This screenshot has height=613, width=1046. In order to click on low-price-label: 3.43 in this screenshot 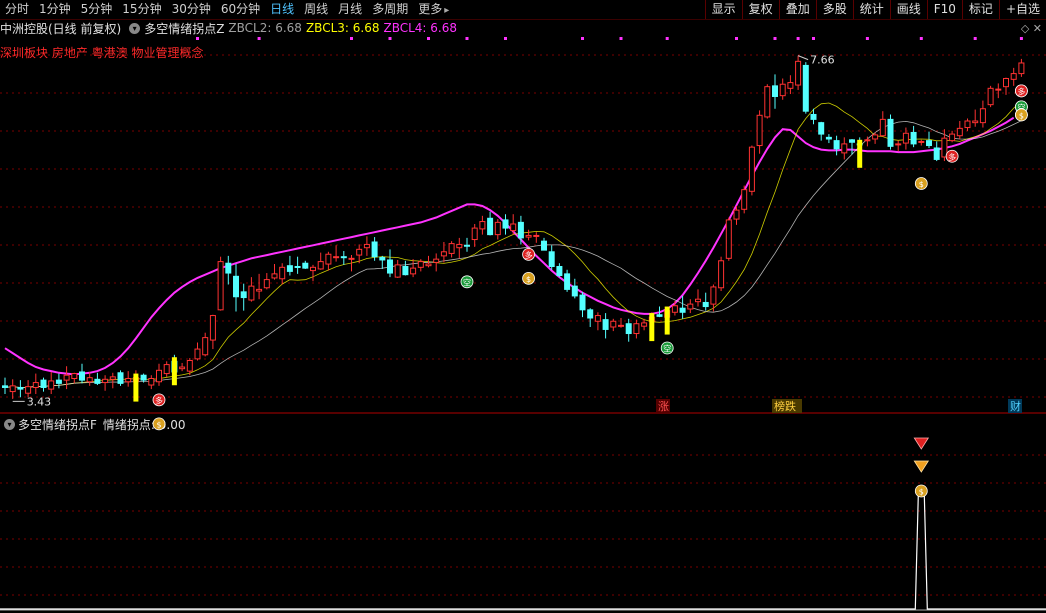, I will do `click(39, 401)`.